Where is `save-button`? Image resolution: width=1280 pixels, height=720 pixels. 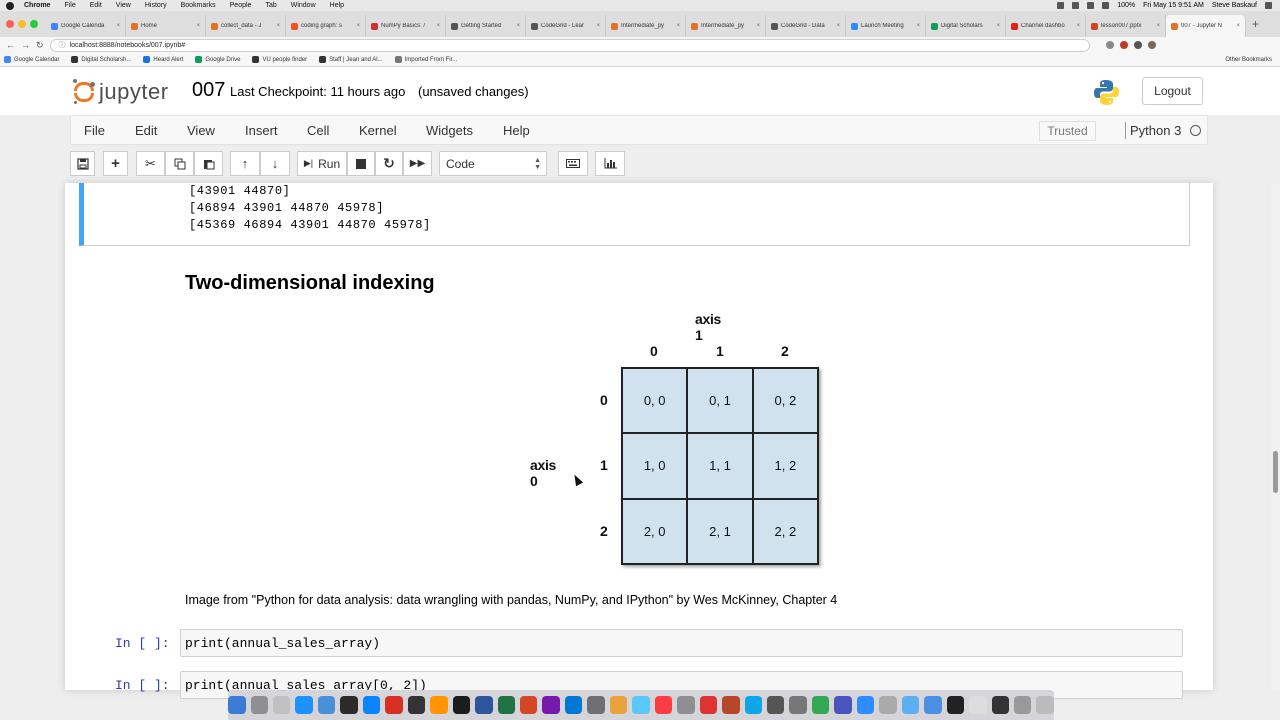 save-button is located at coordinates (82, 163).